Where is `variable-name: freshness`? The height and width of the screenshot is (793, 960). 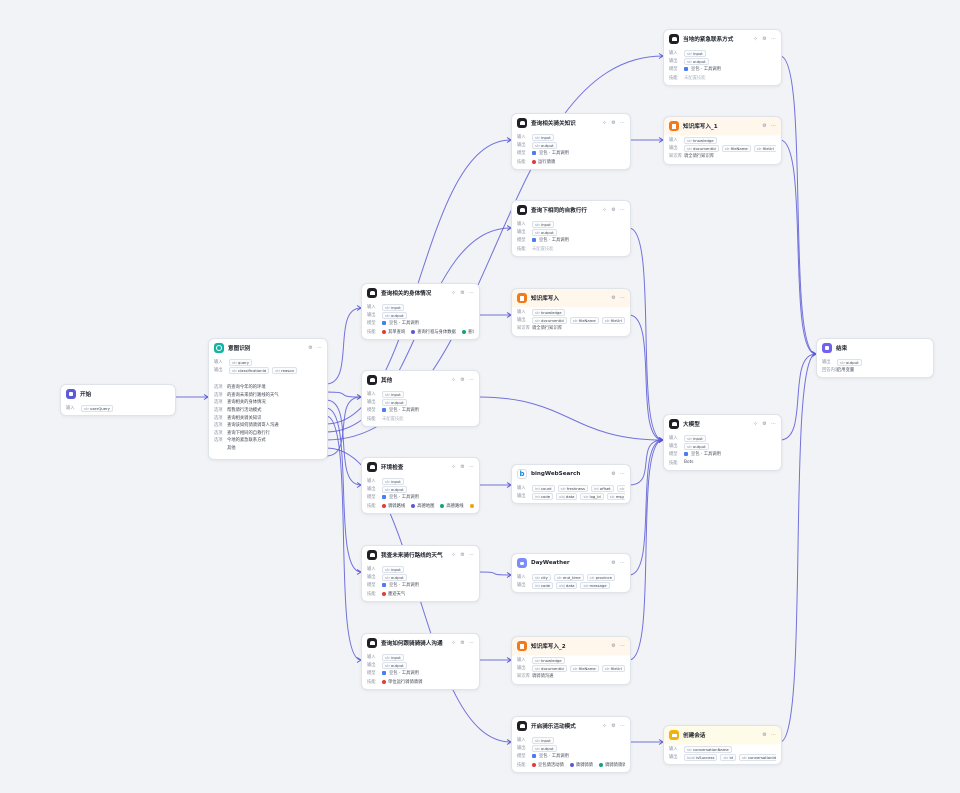
variable-name: freshness is located at coordinates (575, 488).